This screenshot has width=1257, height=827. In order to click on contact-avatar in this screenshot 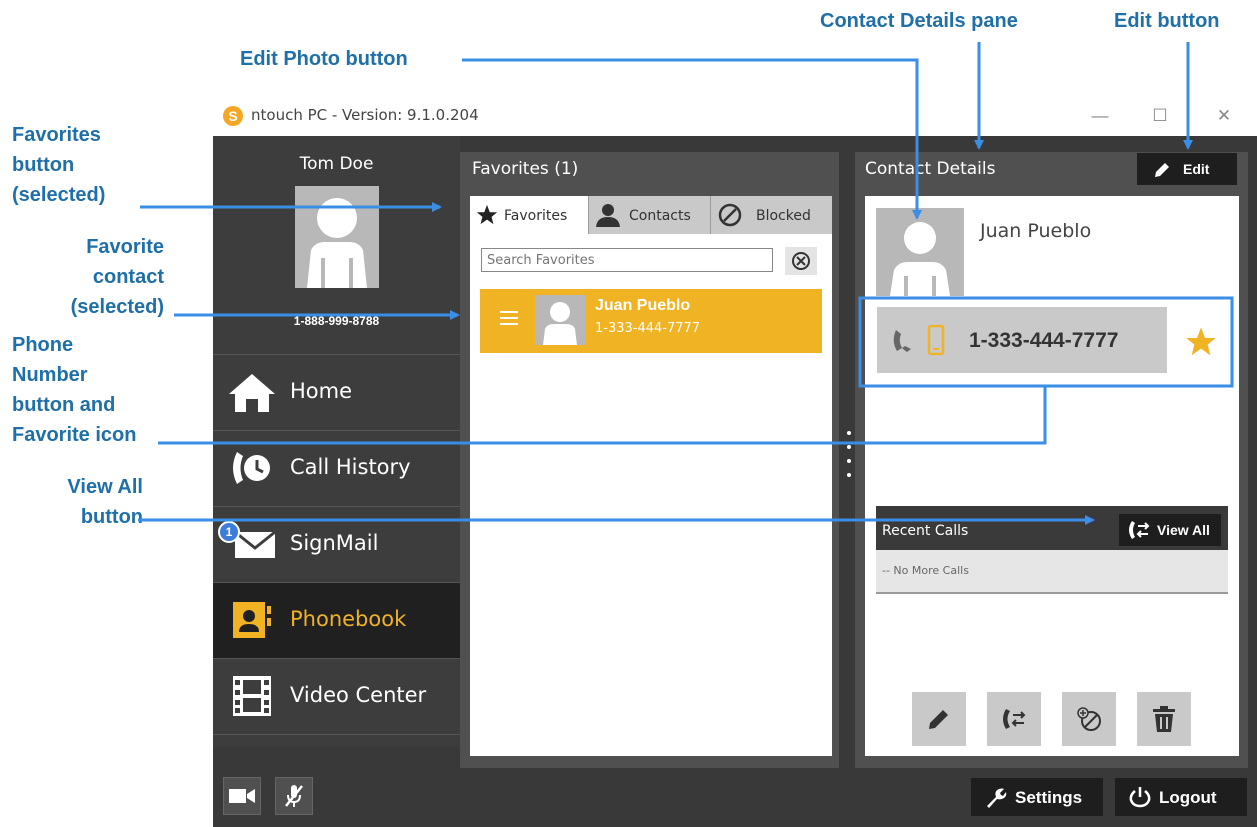, I will do `click(560, 320)`.